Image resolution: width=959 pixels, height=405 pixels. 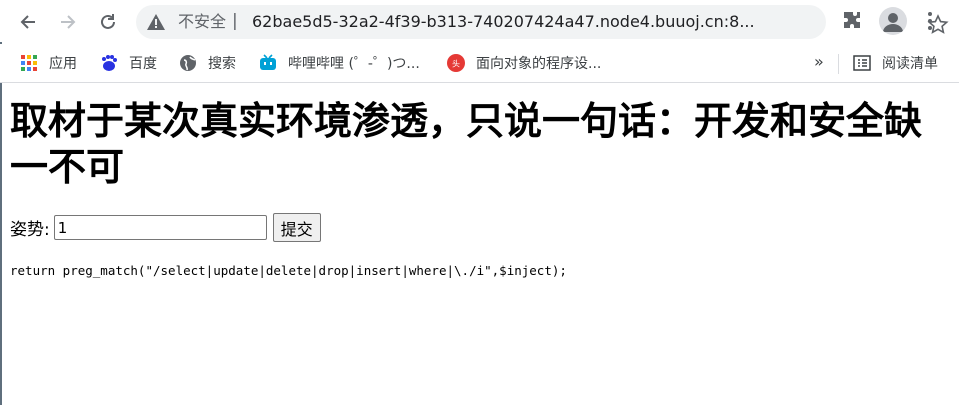 What do you see at coordinates (838, 64) in the screenshot?
I see `bookmarks-divider` at bounding box center [838, 64].